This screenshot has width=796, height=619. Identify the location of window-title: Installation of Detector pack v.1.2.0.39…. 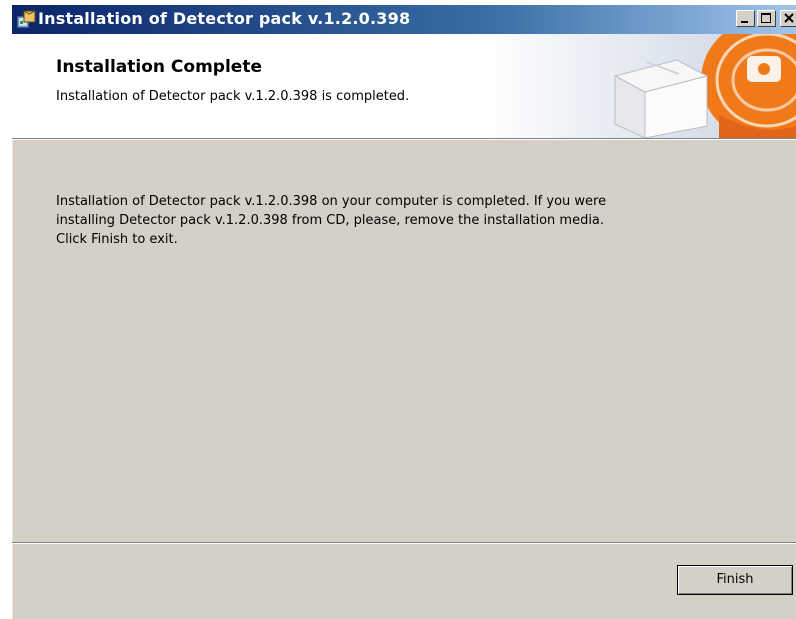
(224, 18).